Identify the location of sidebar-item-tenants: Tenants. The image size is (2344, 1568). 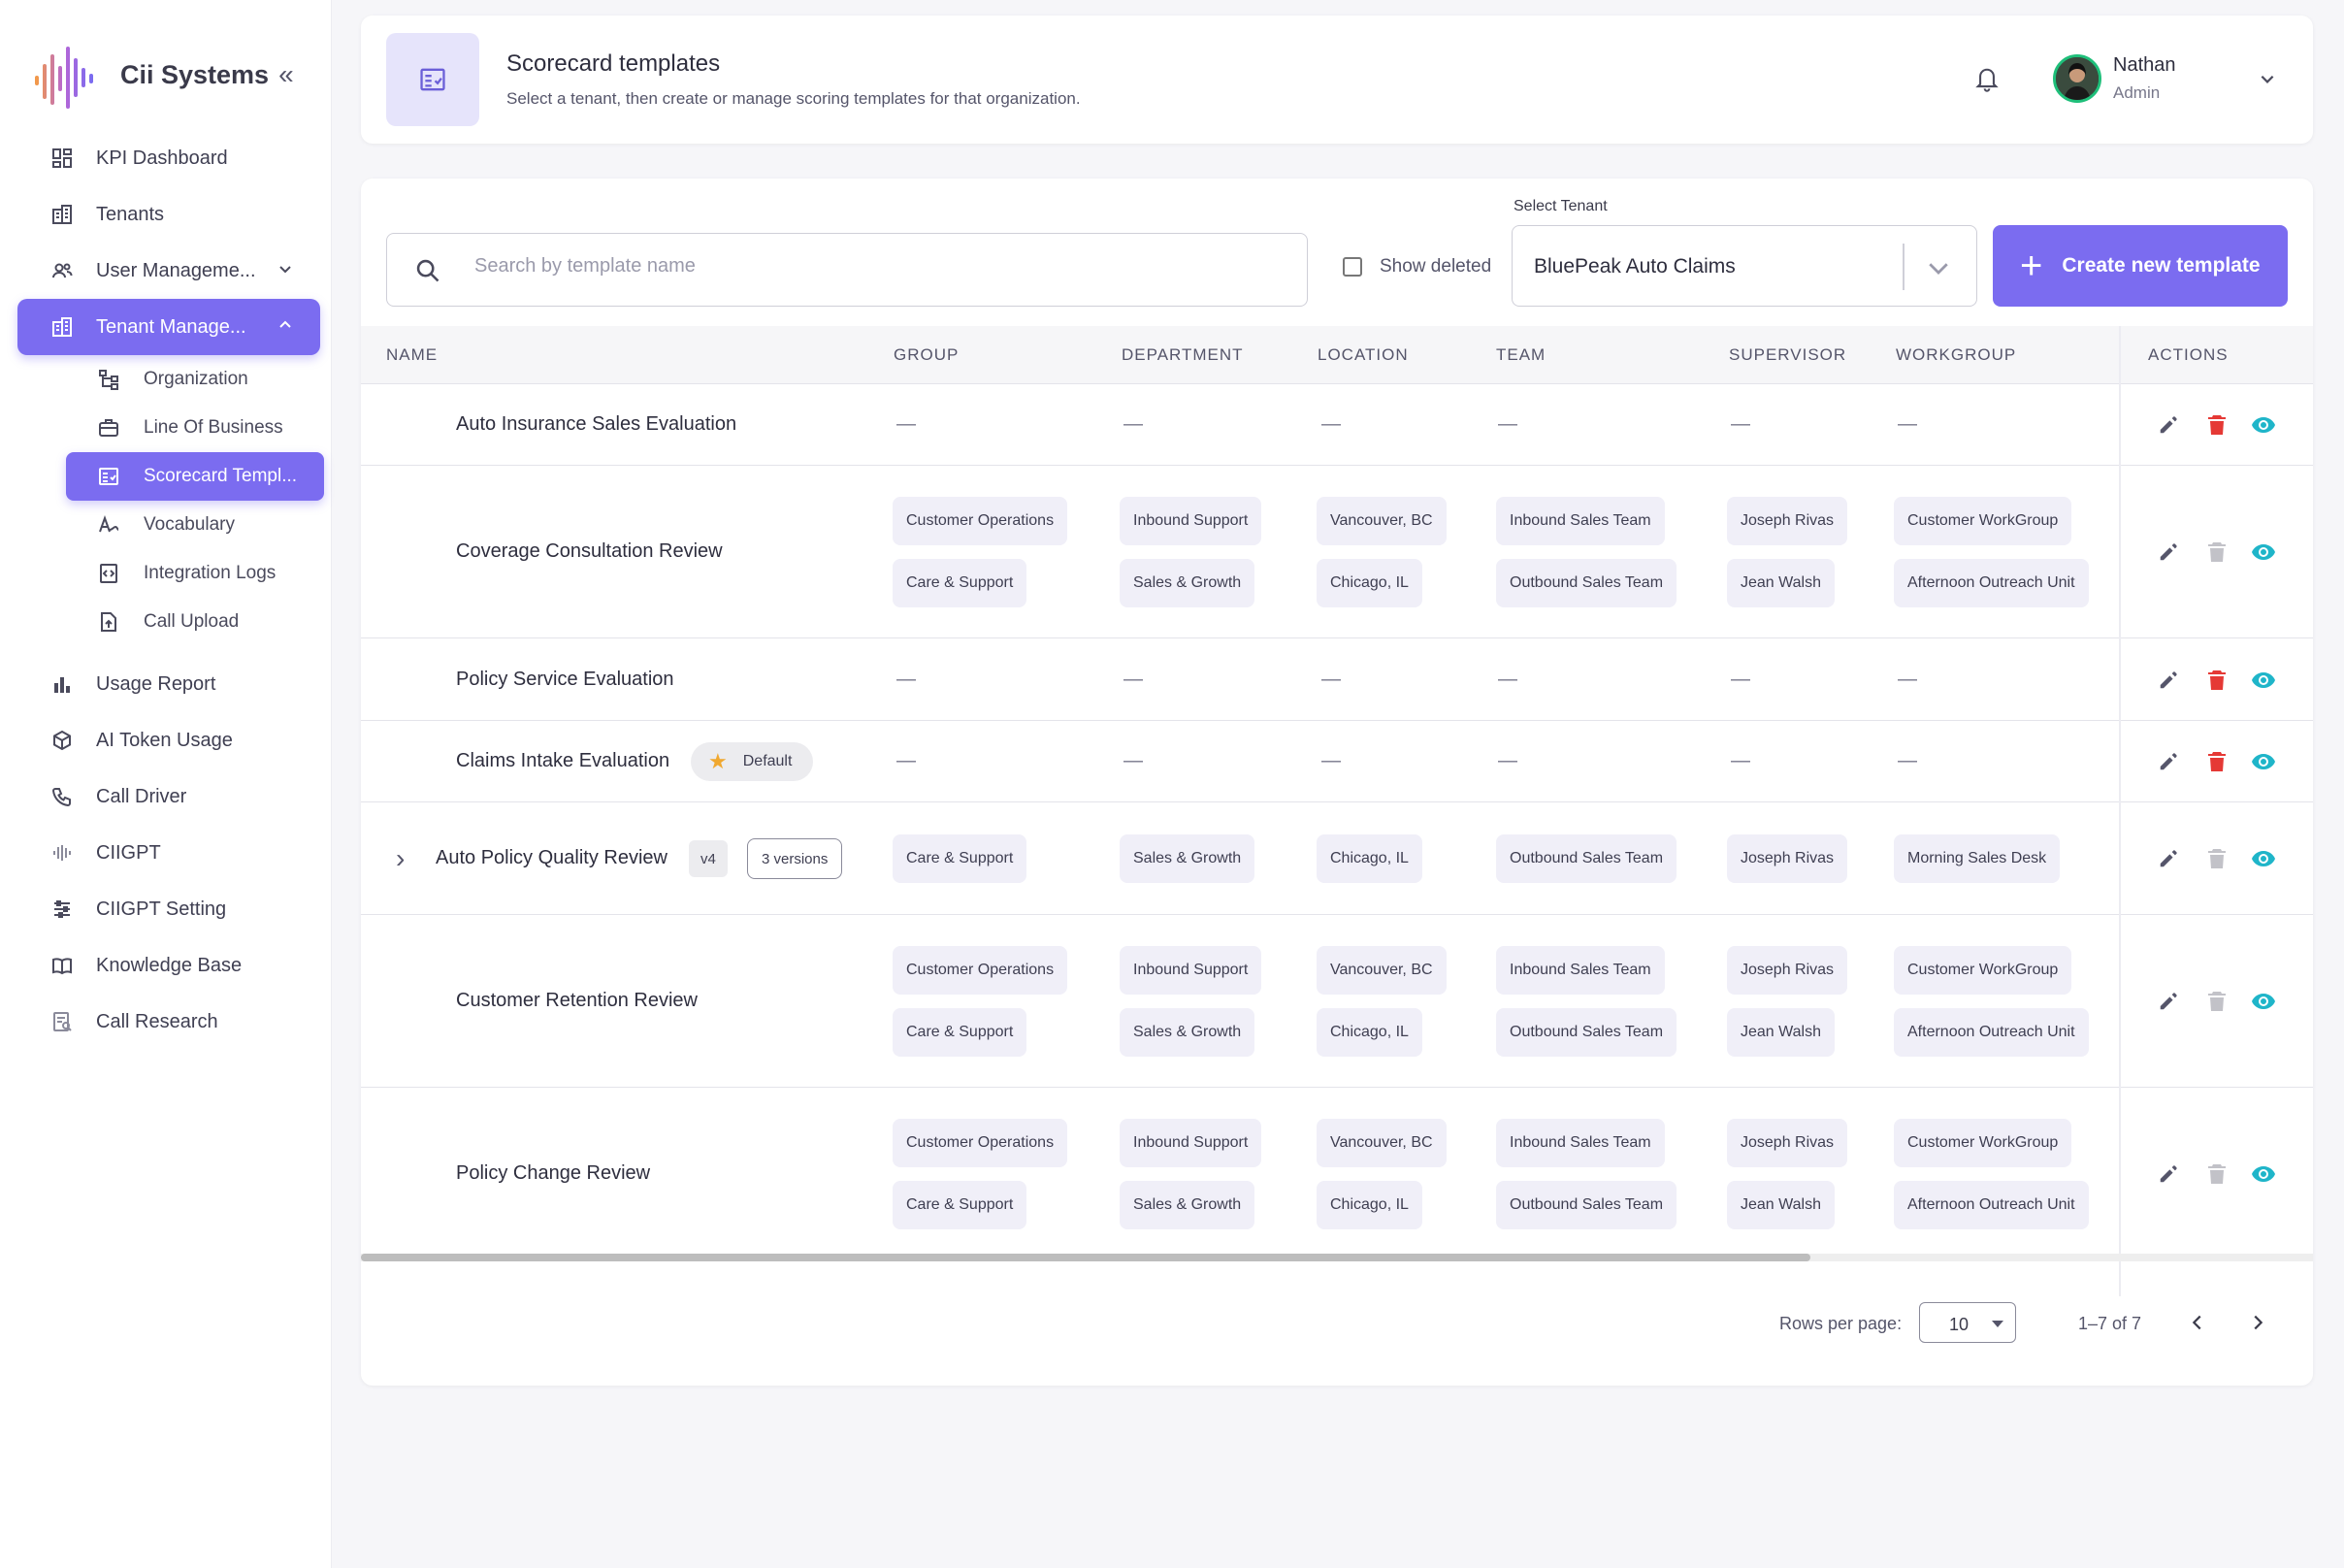
(168, 214).